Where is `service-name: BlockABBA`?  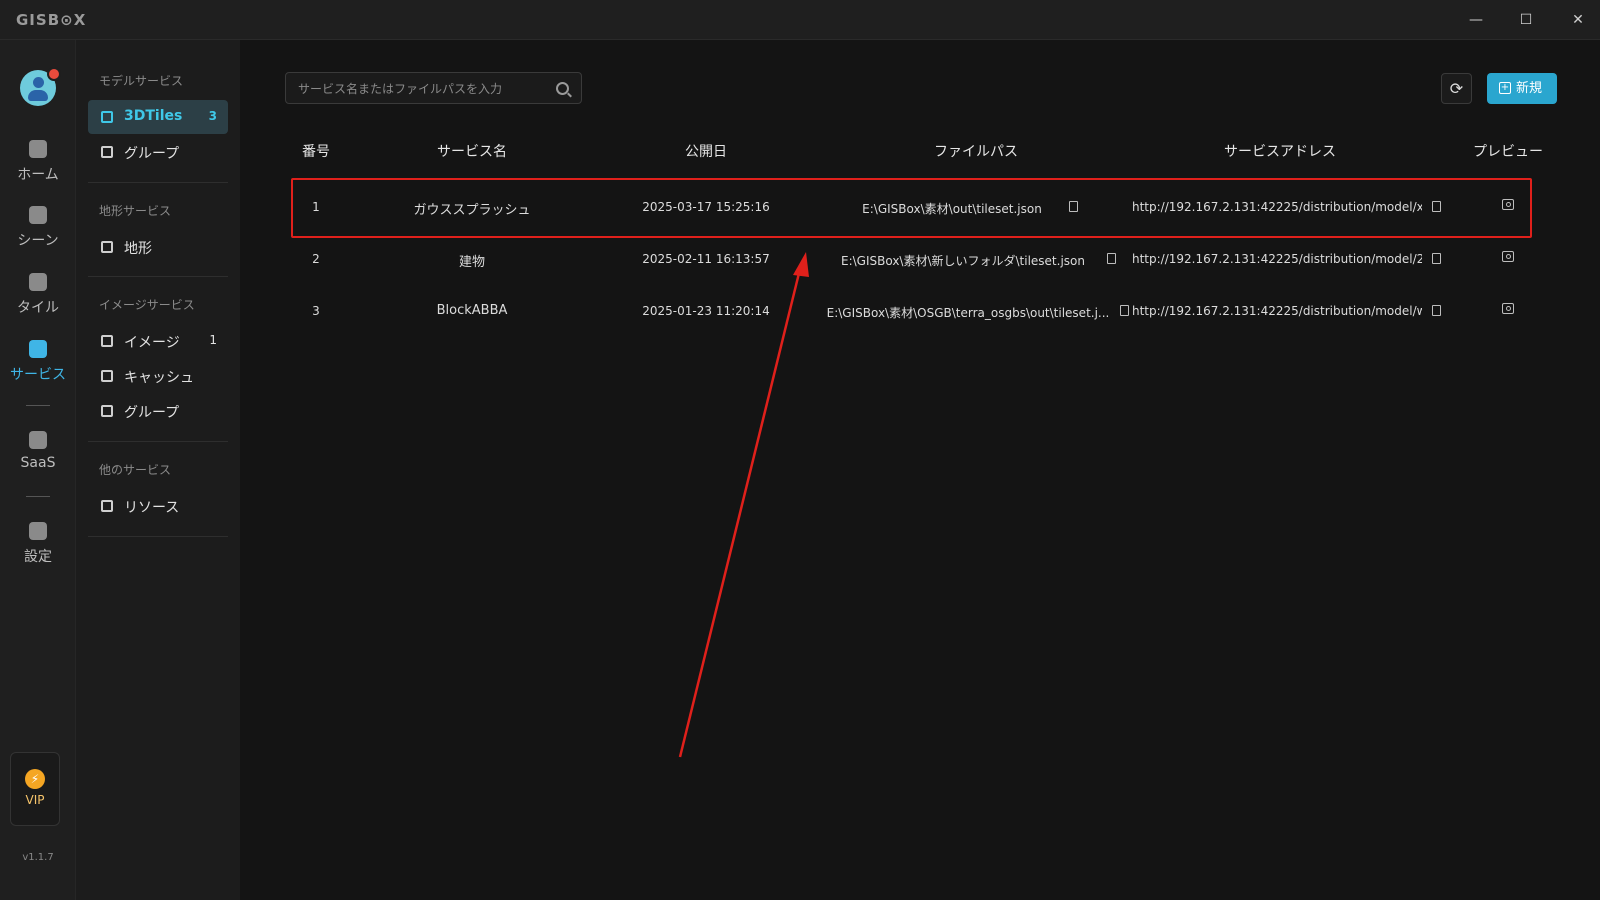 service-name: BlockABBA is located at coordinates (472, 310).